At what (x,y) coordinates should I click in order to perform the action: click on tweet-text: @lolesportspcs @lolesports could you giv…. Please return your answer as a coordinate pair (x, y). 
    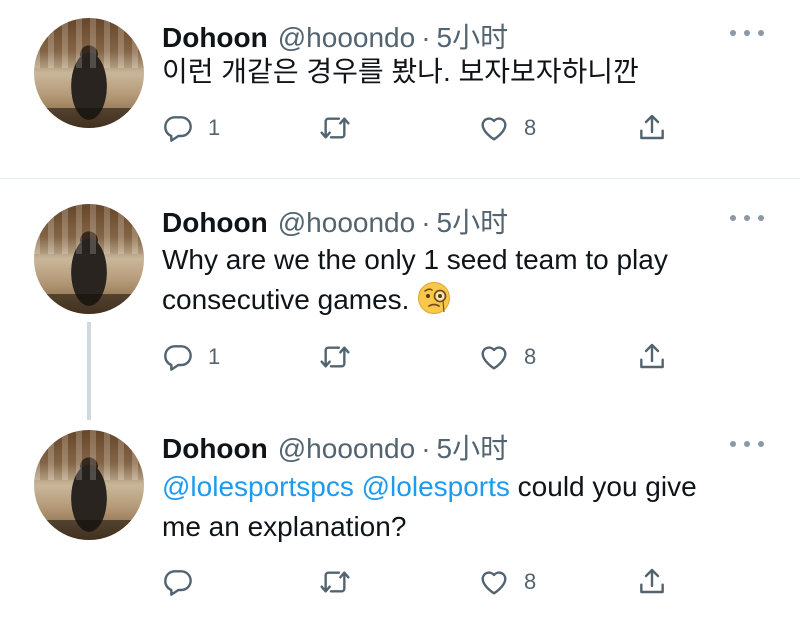
    Looking at the image, I should click on (467, 507).